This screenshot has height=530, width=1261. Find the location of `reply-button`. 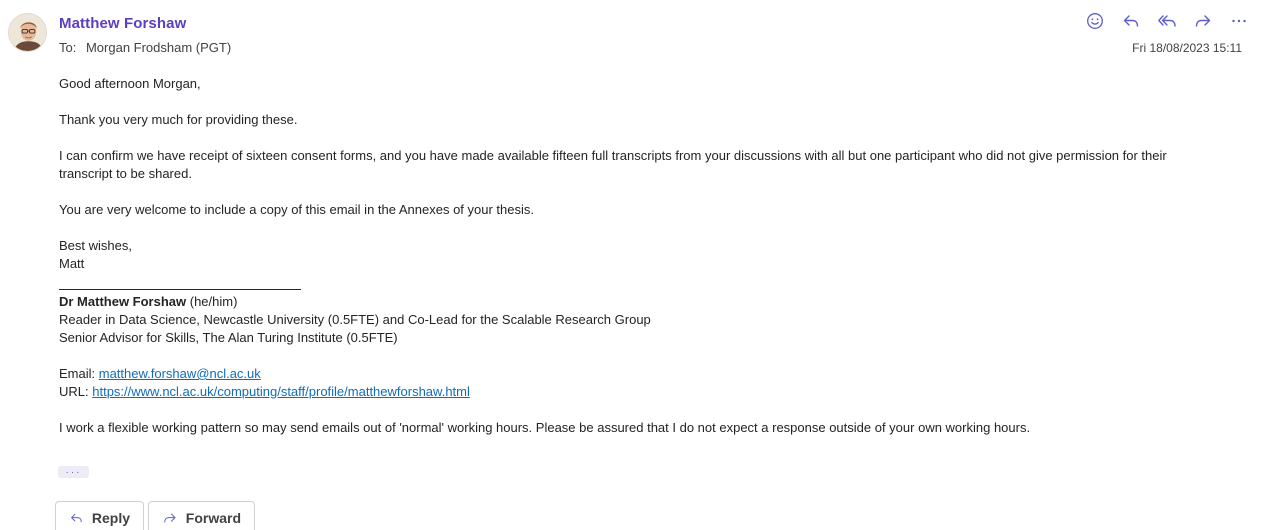

reply-button is located at coordinates (1131, 21).